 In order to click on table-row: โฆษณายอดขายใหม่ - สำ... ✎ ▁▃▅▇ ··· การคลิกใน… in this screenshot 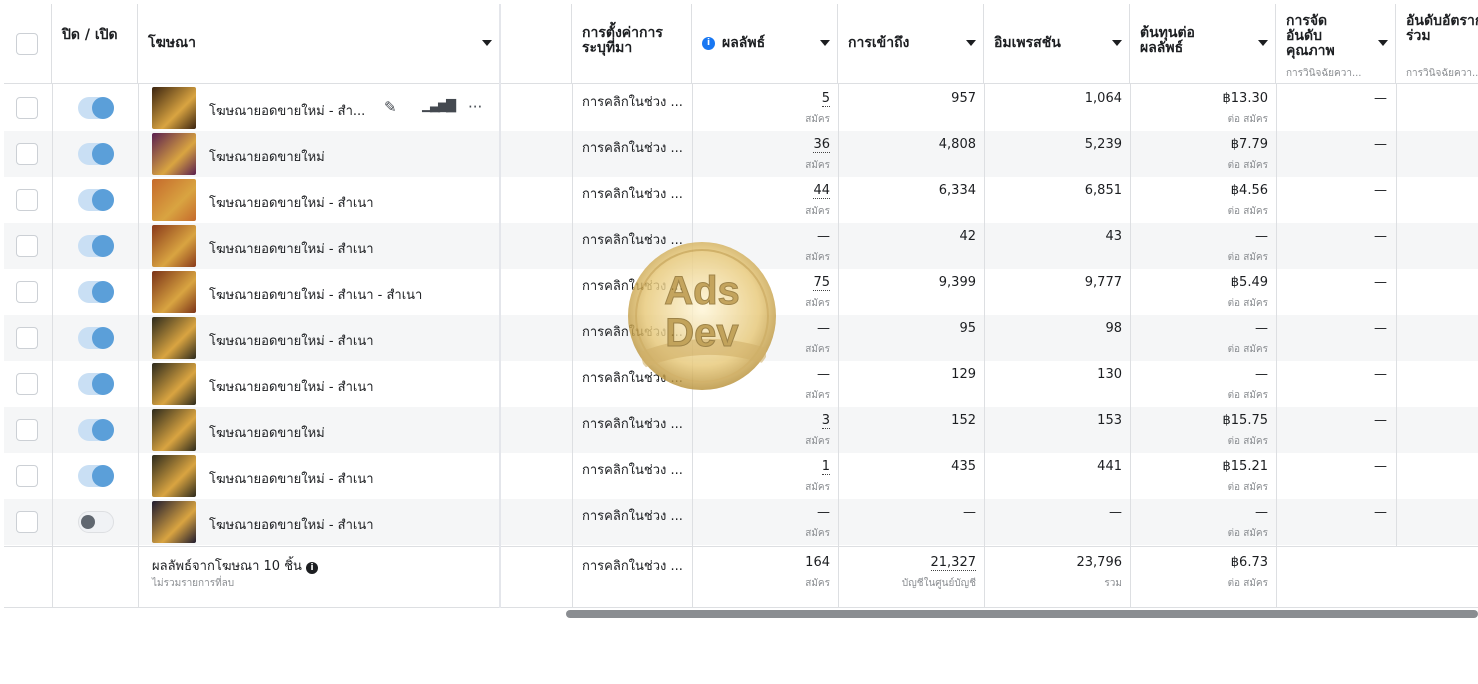, I will do `click(741, 108)`.